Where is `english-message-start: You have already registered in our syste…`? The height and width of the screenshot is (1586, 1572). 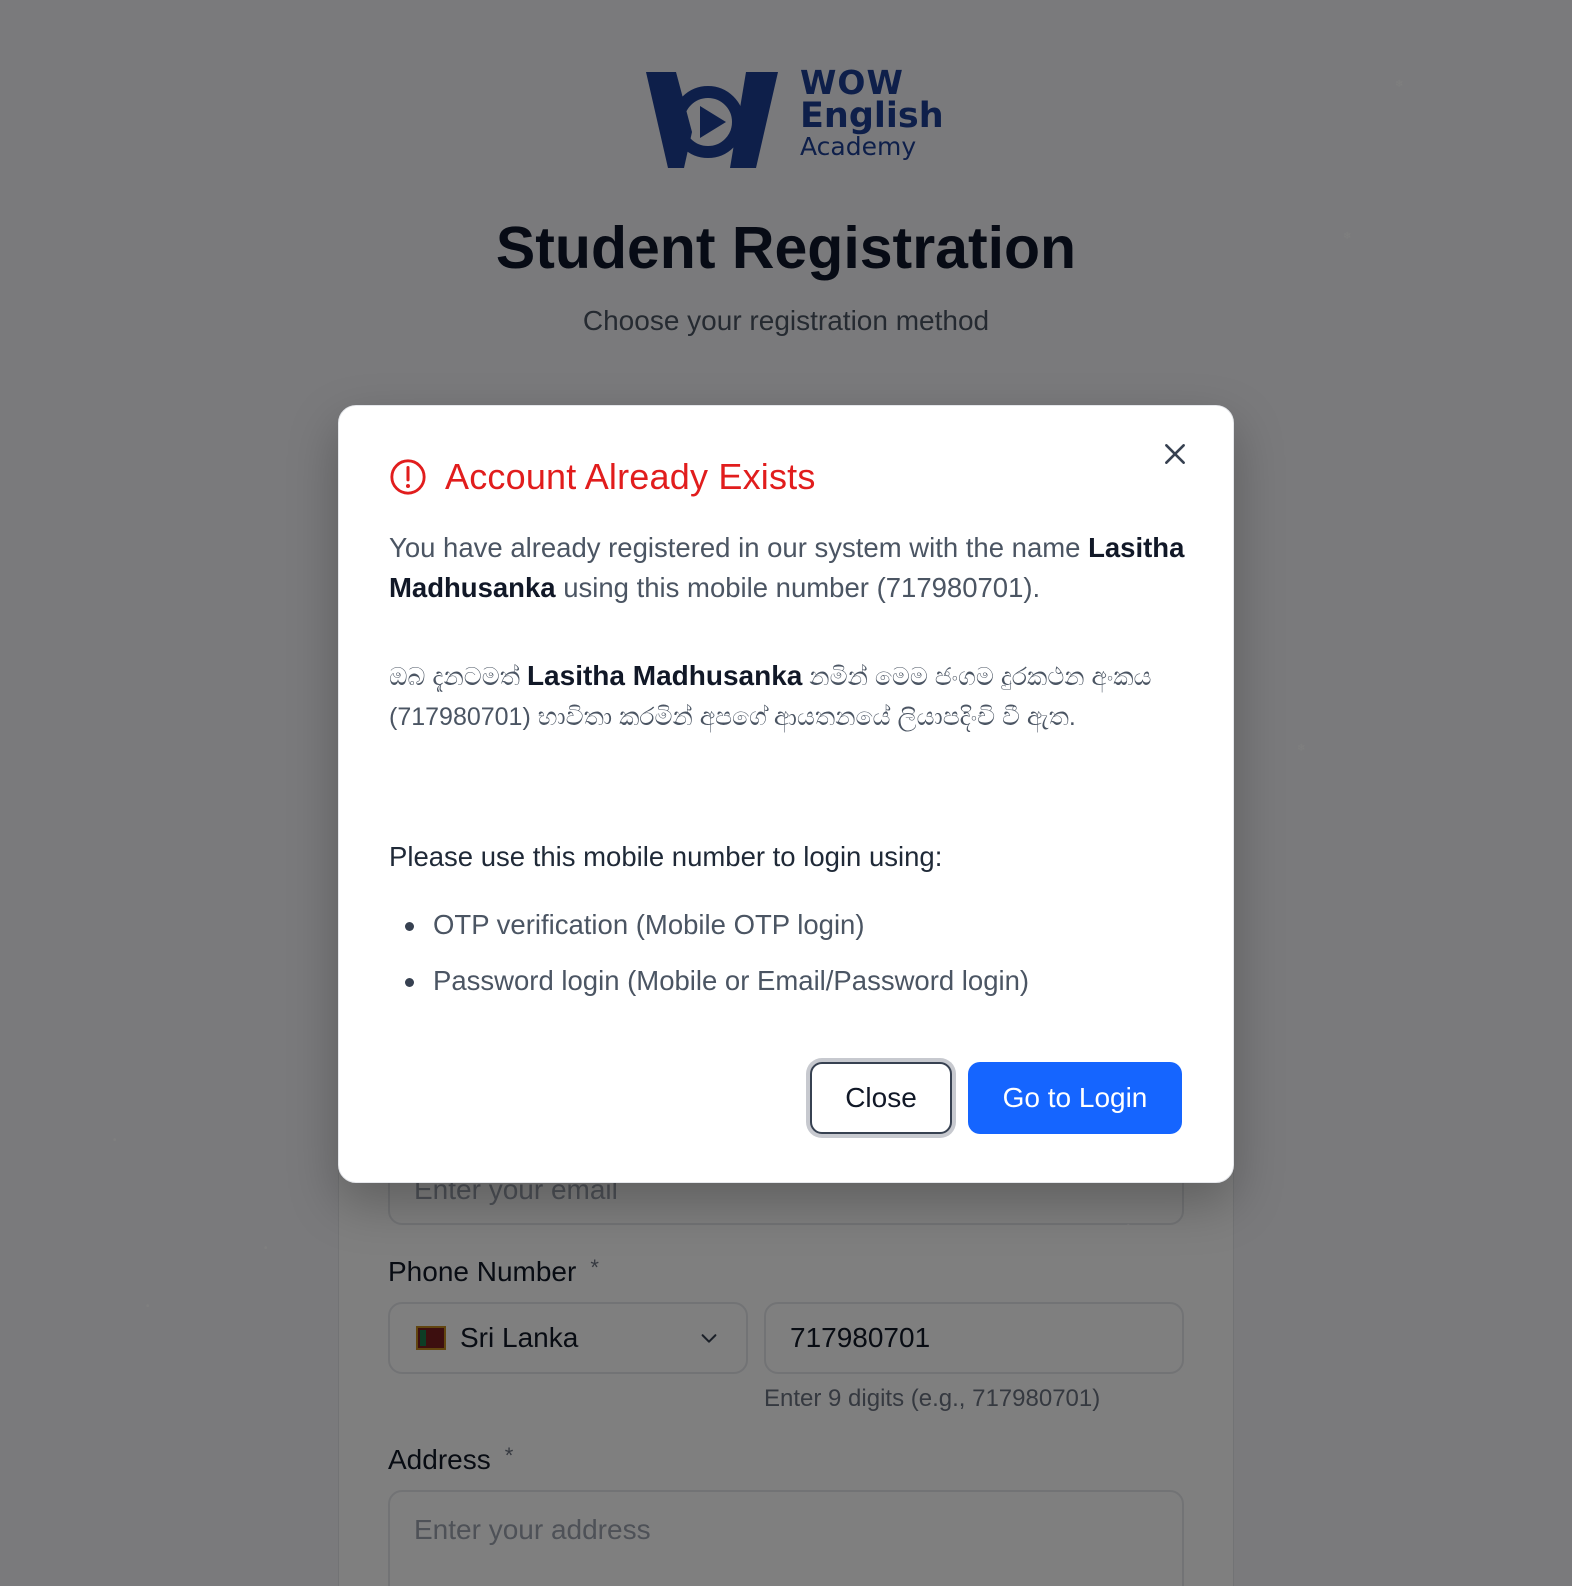
english-message-start: You have already registered in our syste… is located at coordinates (739, 547).